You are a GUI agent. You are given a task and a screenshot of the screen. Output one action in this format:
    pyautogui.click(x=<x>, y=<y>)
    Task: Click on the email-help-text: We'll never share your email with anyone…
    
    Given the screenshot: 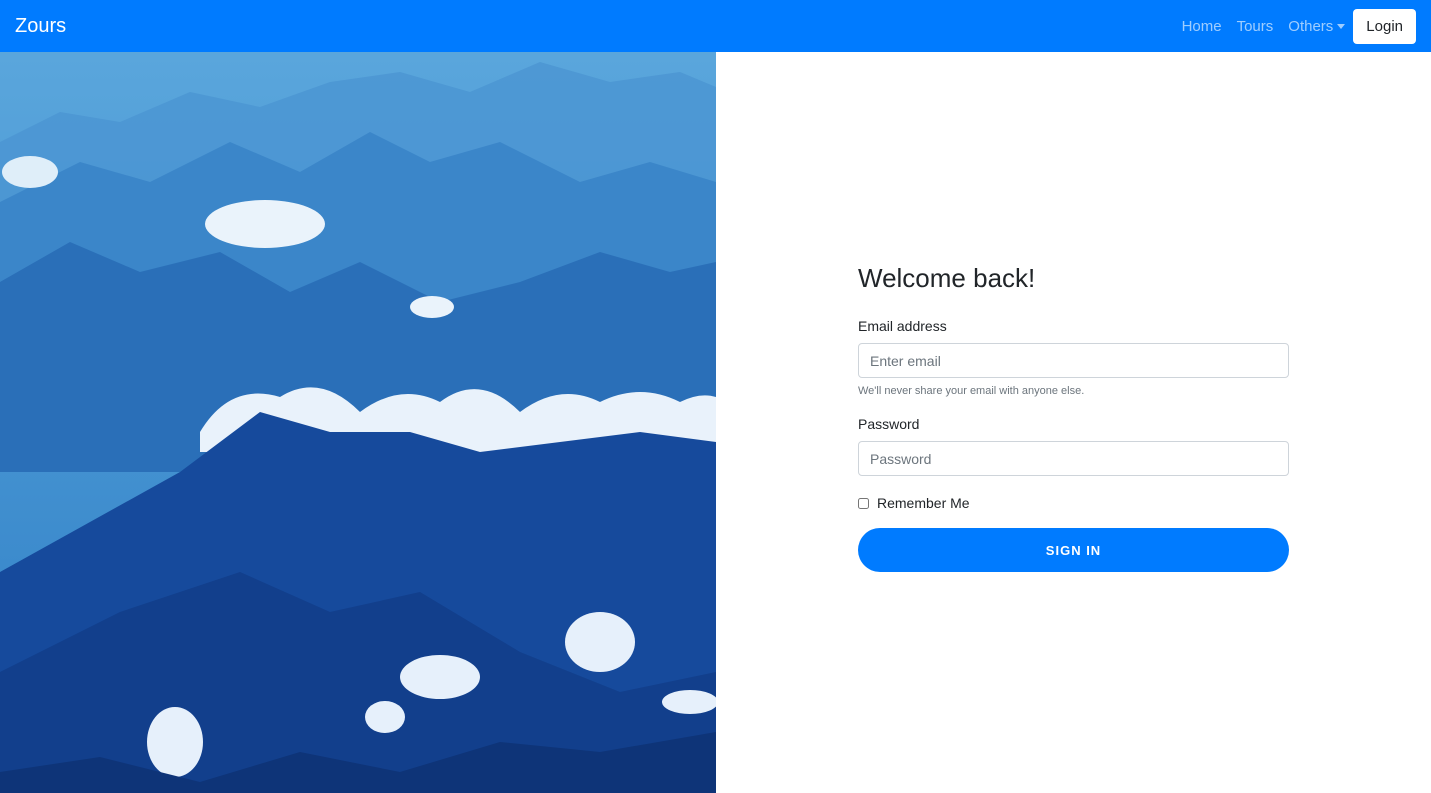 What is the action you would take?
    pyautogui.click(x=971, y=391)
    